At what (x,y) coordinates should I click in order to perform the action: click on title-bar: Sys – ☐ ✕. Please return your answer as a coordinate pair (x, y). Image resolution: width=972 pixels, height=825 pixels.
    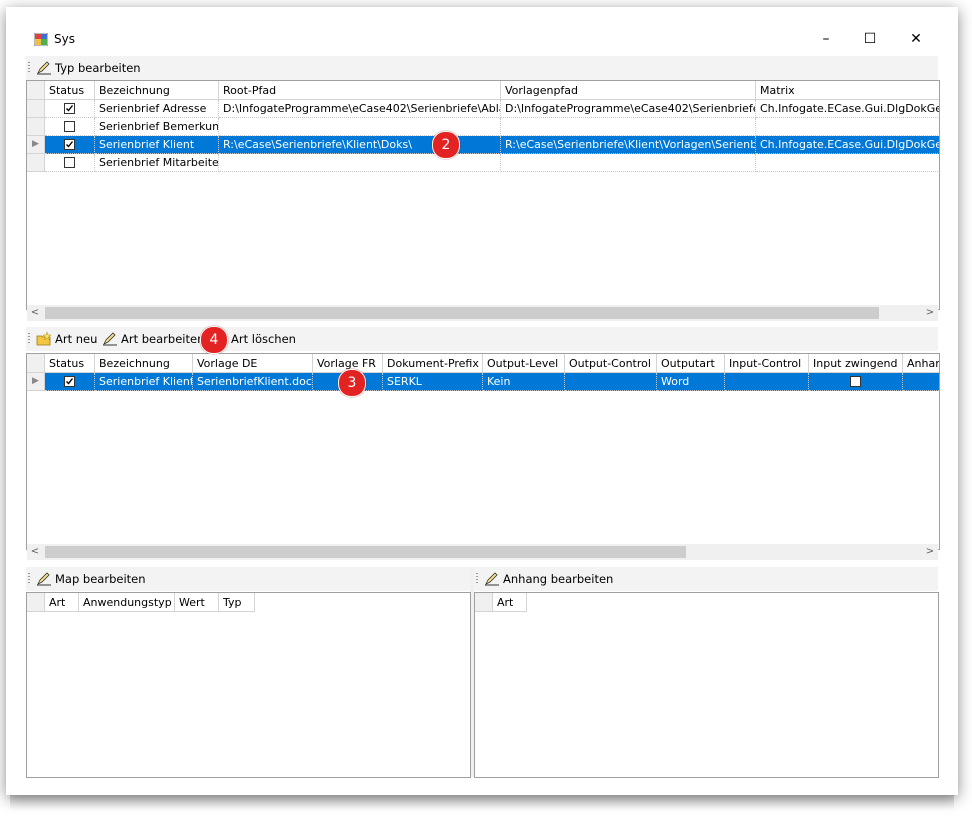
    Looking at the image, I should click on (482, 29).